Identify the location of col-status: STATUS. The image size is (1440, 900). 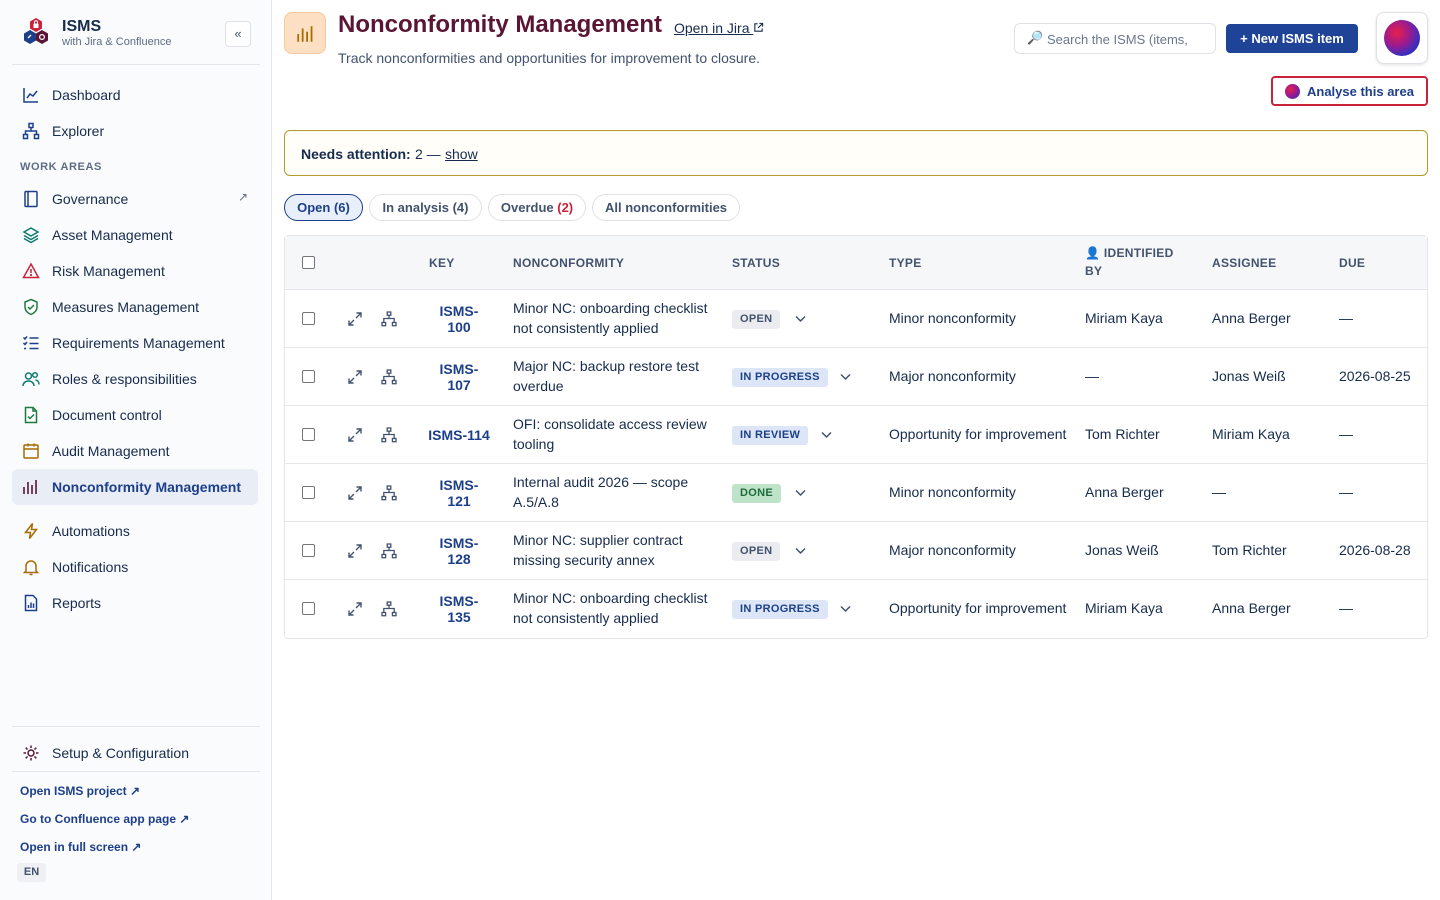
(756, 263).